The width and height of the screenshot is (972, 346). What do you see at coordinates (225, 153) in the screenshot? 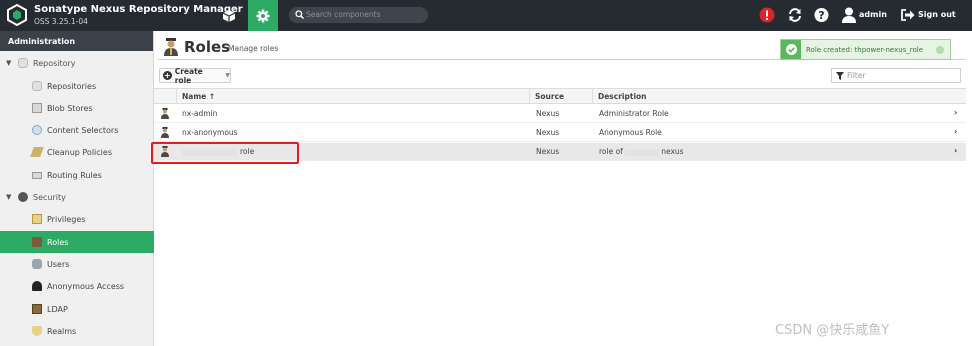
I see `highlight-box` at bounding box center [225, 153].